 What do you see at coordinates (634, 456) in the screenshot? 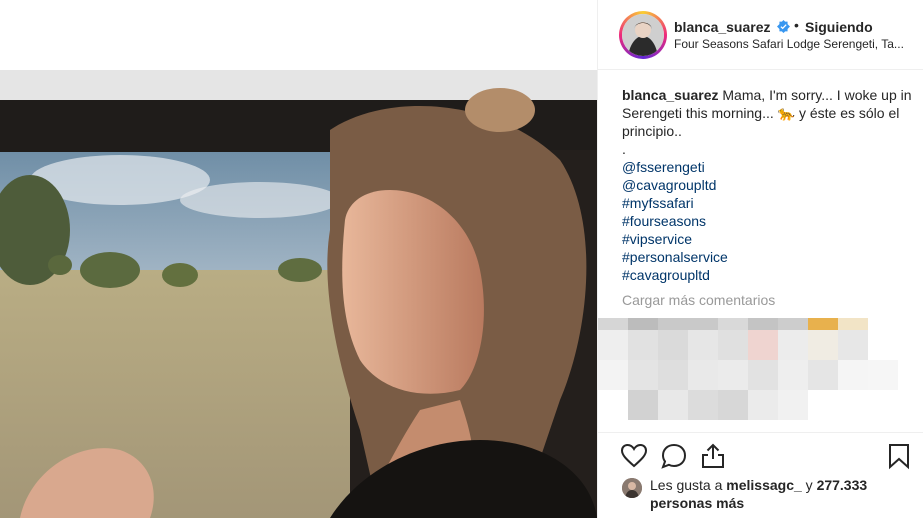
I see `heart-icon` at bounding box center [634, 456].